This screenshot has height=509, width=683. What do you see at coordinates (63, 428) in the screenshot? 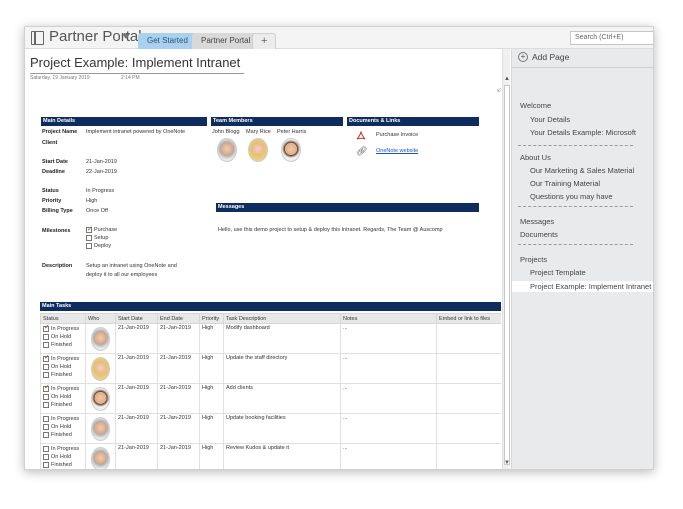
I see `task-status-cell: In Progress On Hold Finished` at bounding box center [63, 428].